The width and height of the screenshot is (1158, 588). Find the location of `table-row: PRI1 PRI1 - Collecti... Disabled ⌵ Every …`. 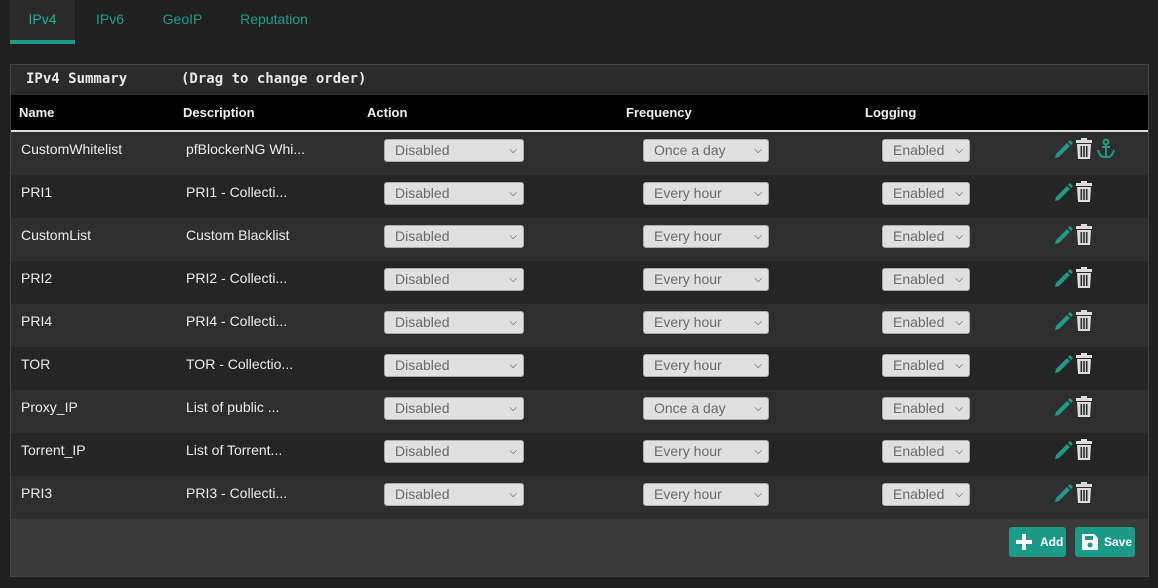

table-row: PRI1 PRI1 - Collecti... Disabled ⌵ Every … is located at coordinates (579, 196).